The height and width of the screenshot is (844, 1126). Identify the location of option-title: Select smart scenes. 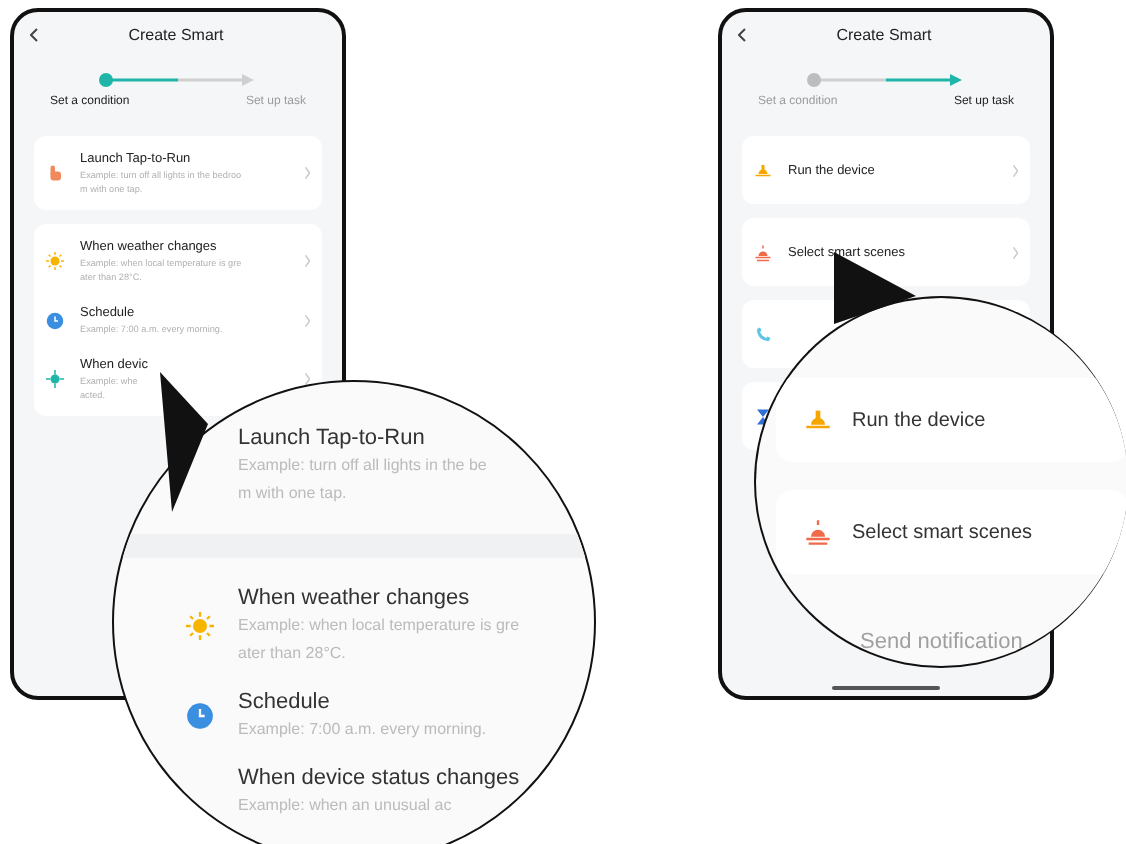
(942, 532).